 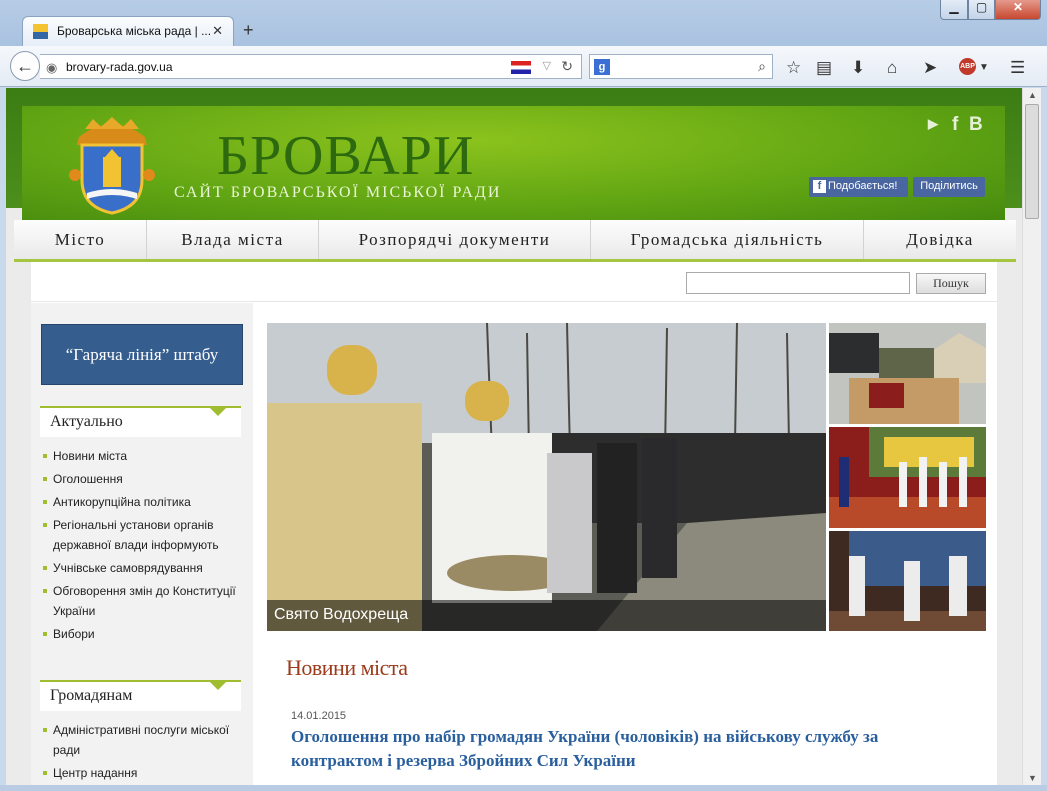 What do you see at coordinates (233, 239) in the screenshot?
I see `menu-item-city-authority: Влада міста` at bounding box center [233, 239].